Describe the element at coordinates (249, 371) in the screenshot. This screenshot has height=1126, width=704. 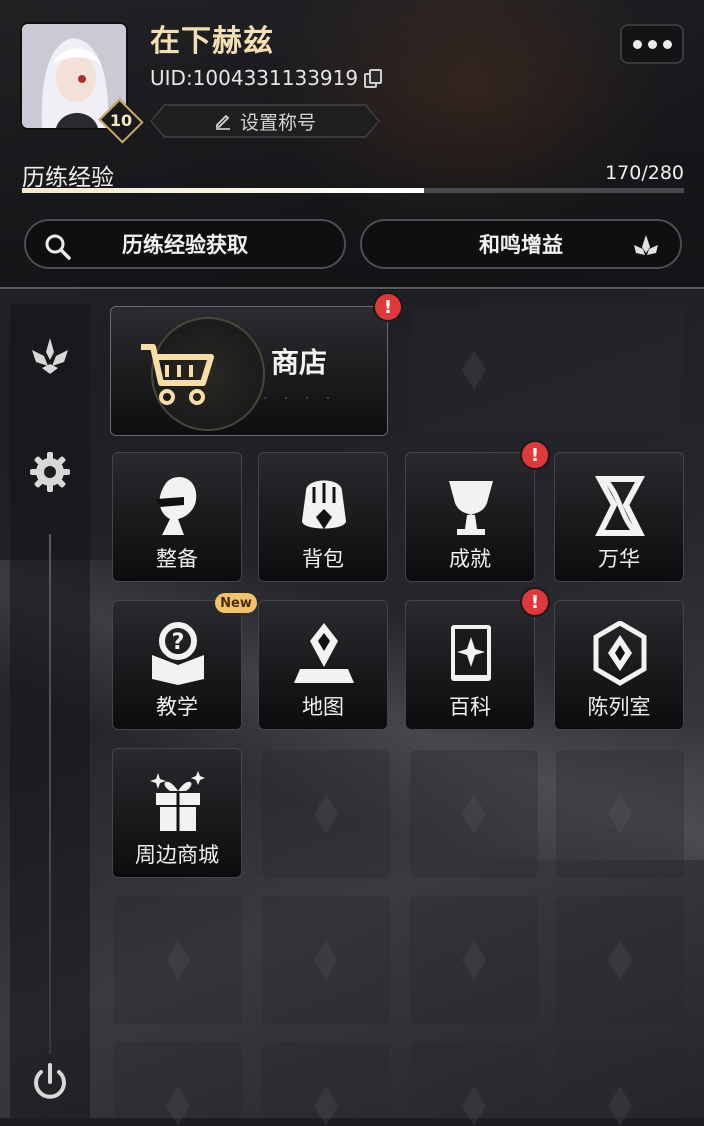
I see `shop-tile: 商店 · · · ·` at that location.